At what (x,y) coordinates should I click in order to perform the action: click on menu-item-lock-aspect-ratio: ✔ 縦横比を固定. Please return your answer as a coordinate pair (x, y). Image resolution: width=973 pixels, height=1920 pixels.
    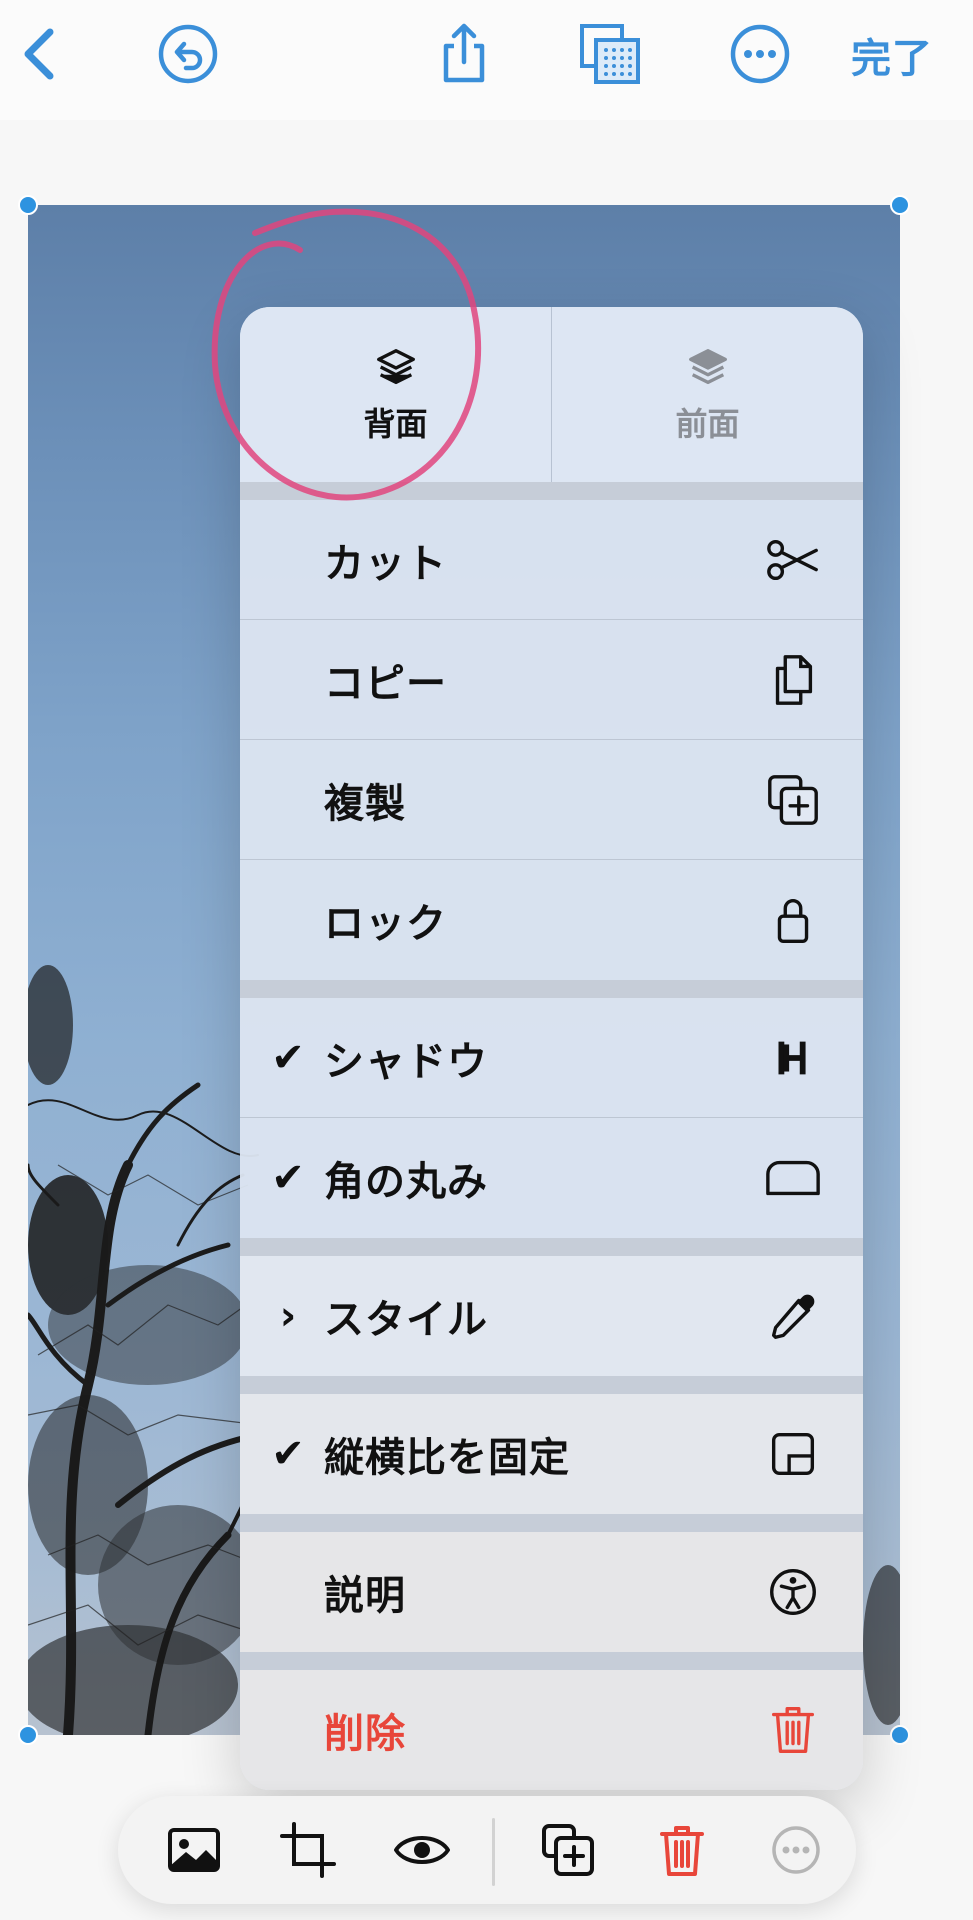
    Looking at the image, I should click on (551, 1454).